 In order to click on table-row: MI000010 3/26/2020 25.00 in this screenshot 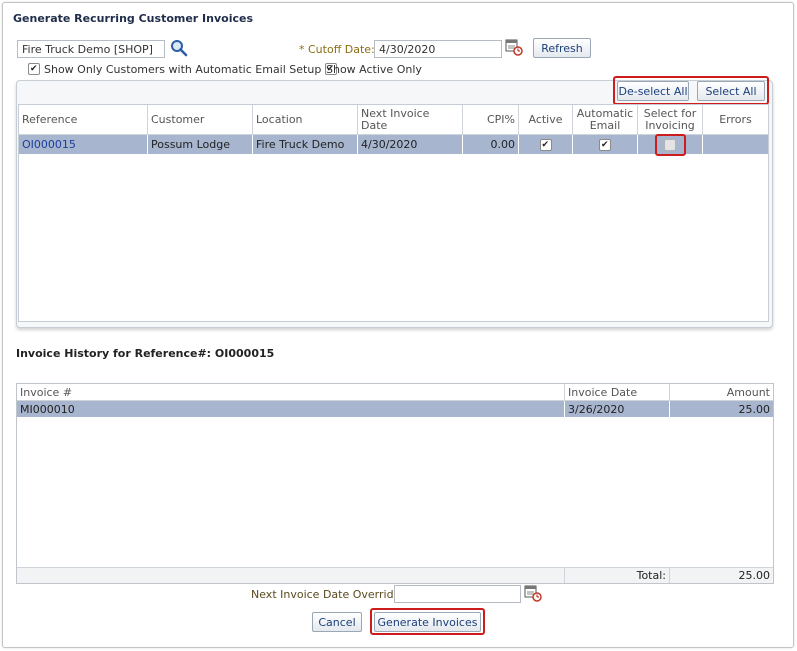, I will do `click(395, 409)`.